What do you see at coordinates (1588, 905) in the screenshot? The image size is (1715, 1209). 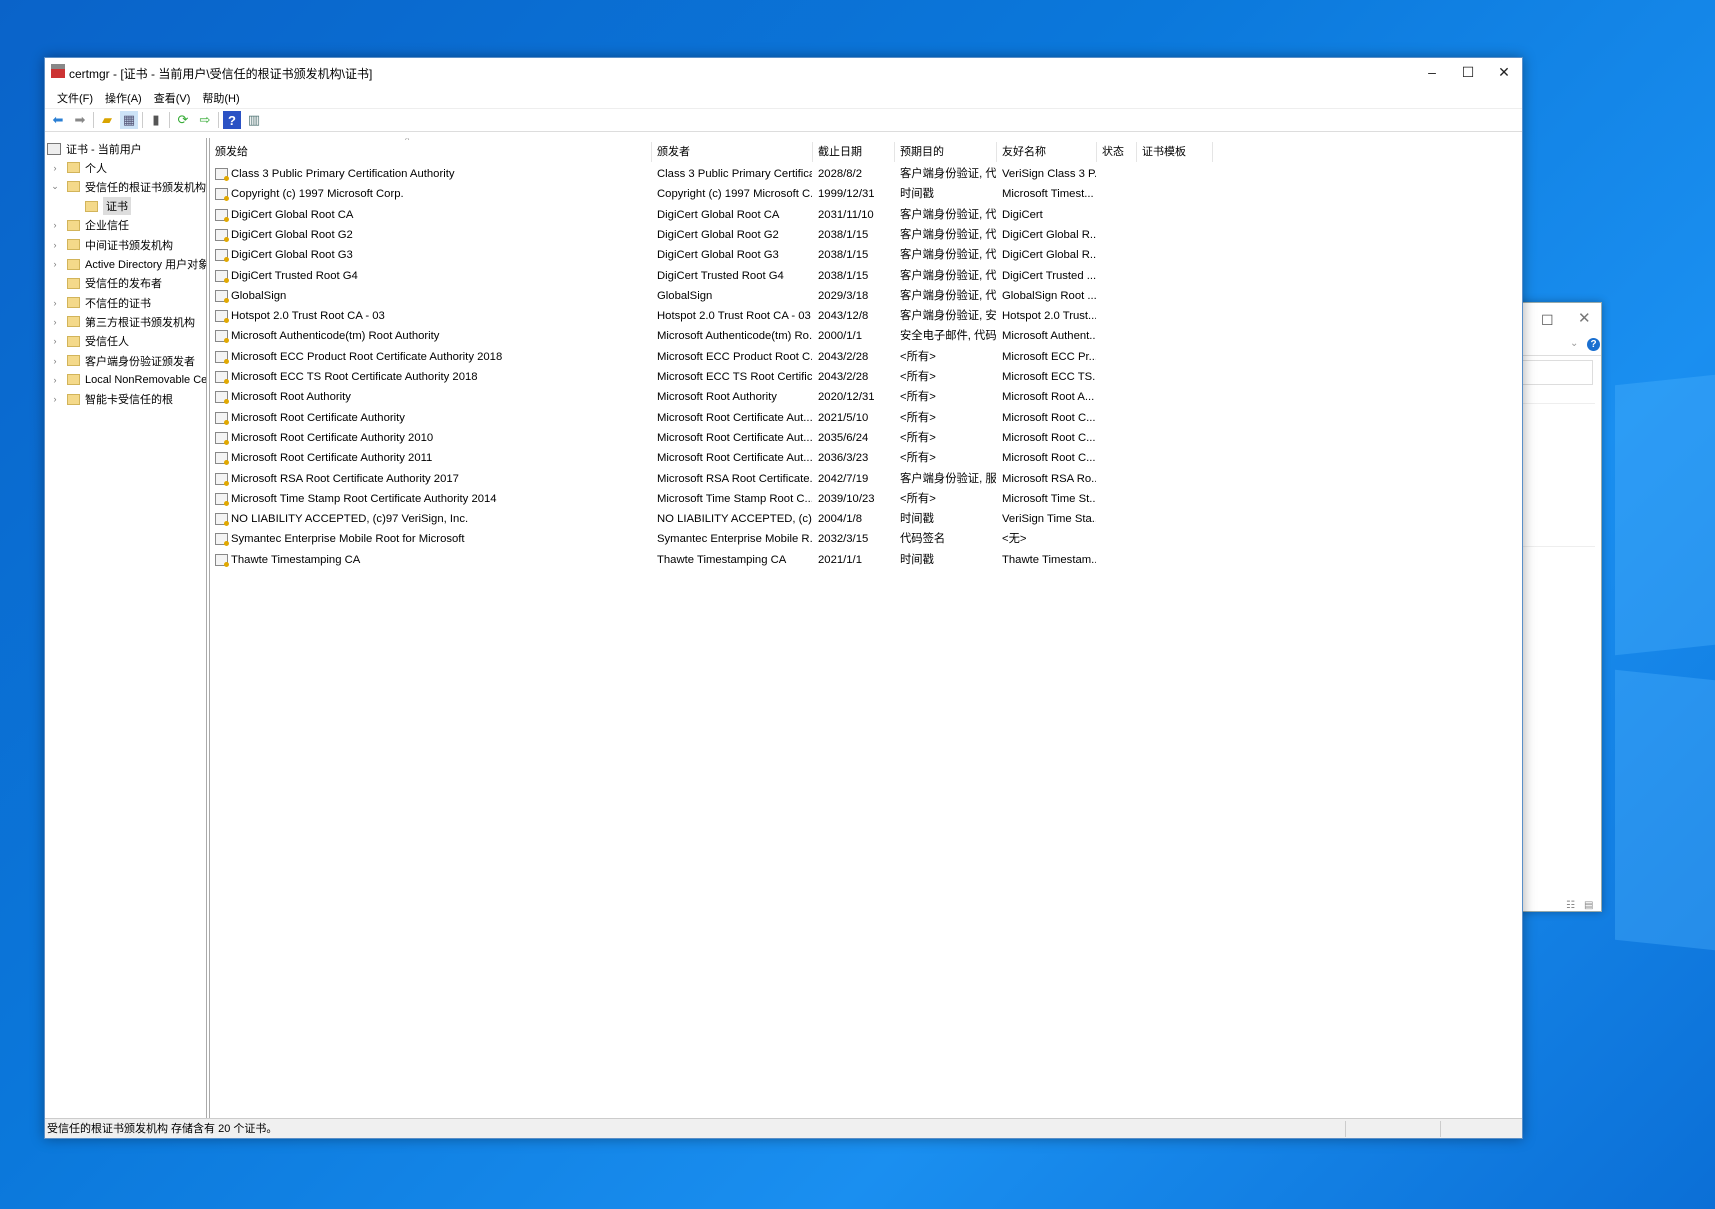 I see `preview-view-icon: ▤` at bounding box center [1588, 905].